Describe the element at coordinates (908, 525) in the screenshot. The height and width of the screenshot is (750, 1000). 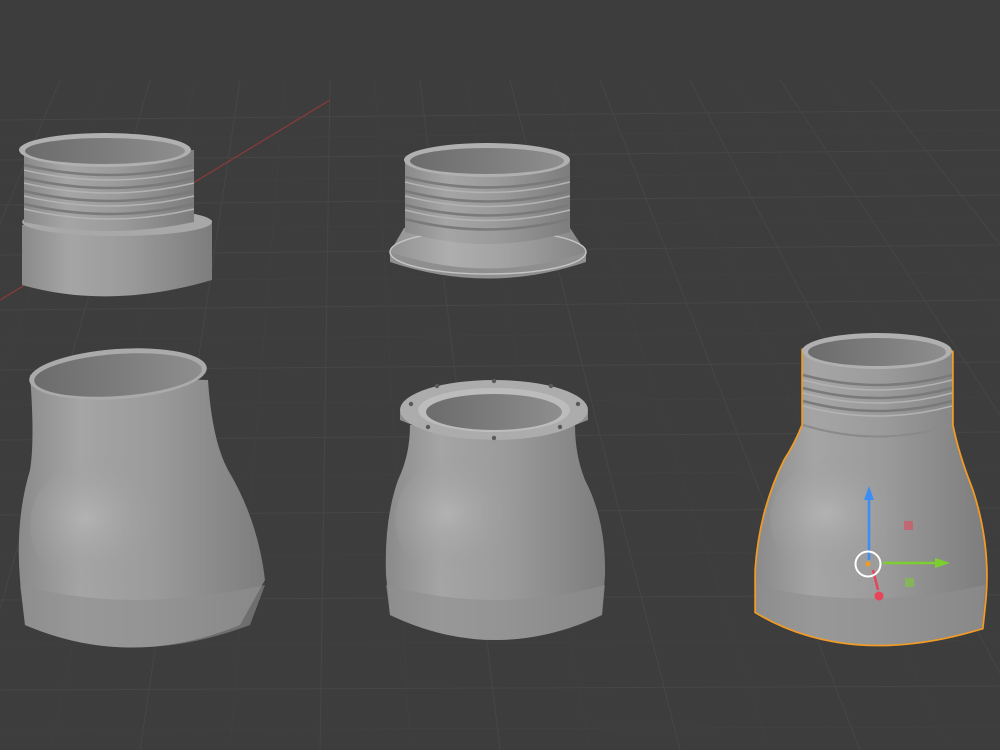
I see `gizmo-plane-handle-red` at that location.